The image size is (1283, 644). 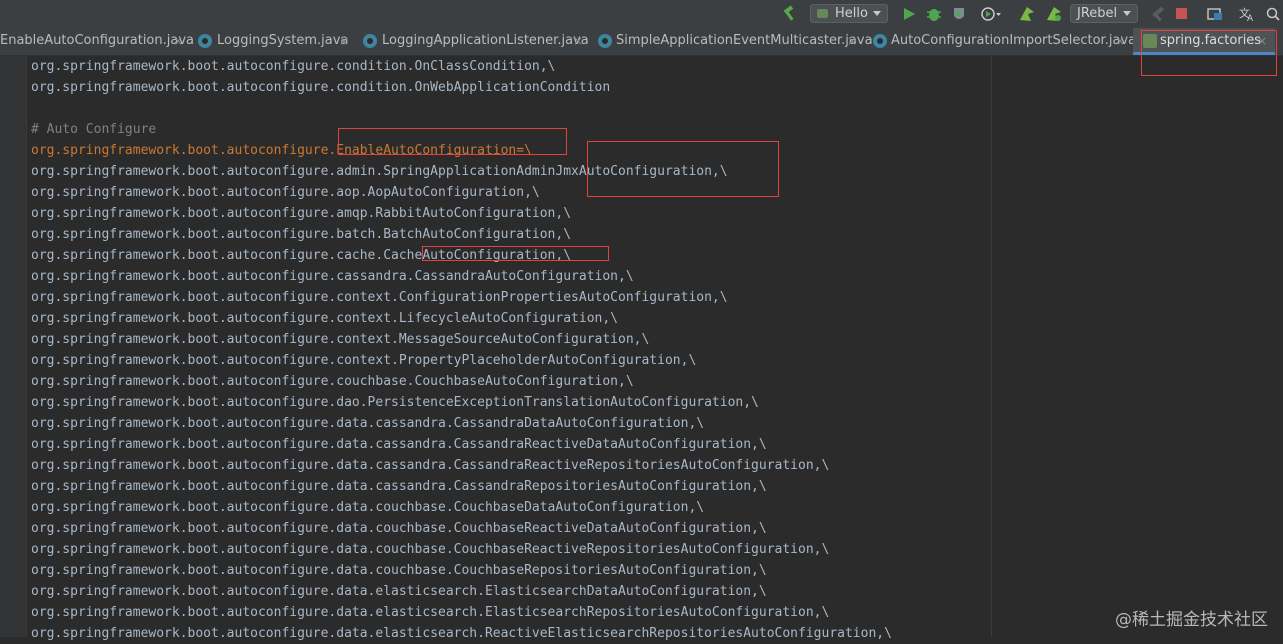 What do you see at coordinates (683, 169) in the screenshot?
I see `highlight-box-auto-configuration-suffix` at bounding box center [683, 169].